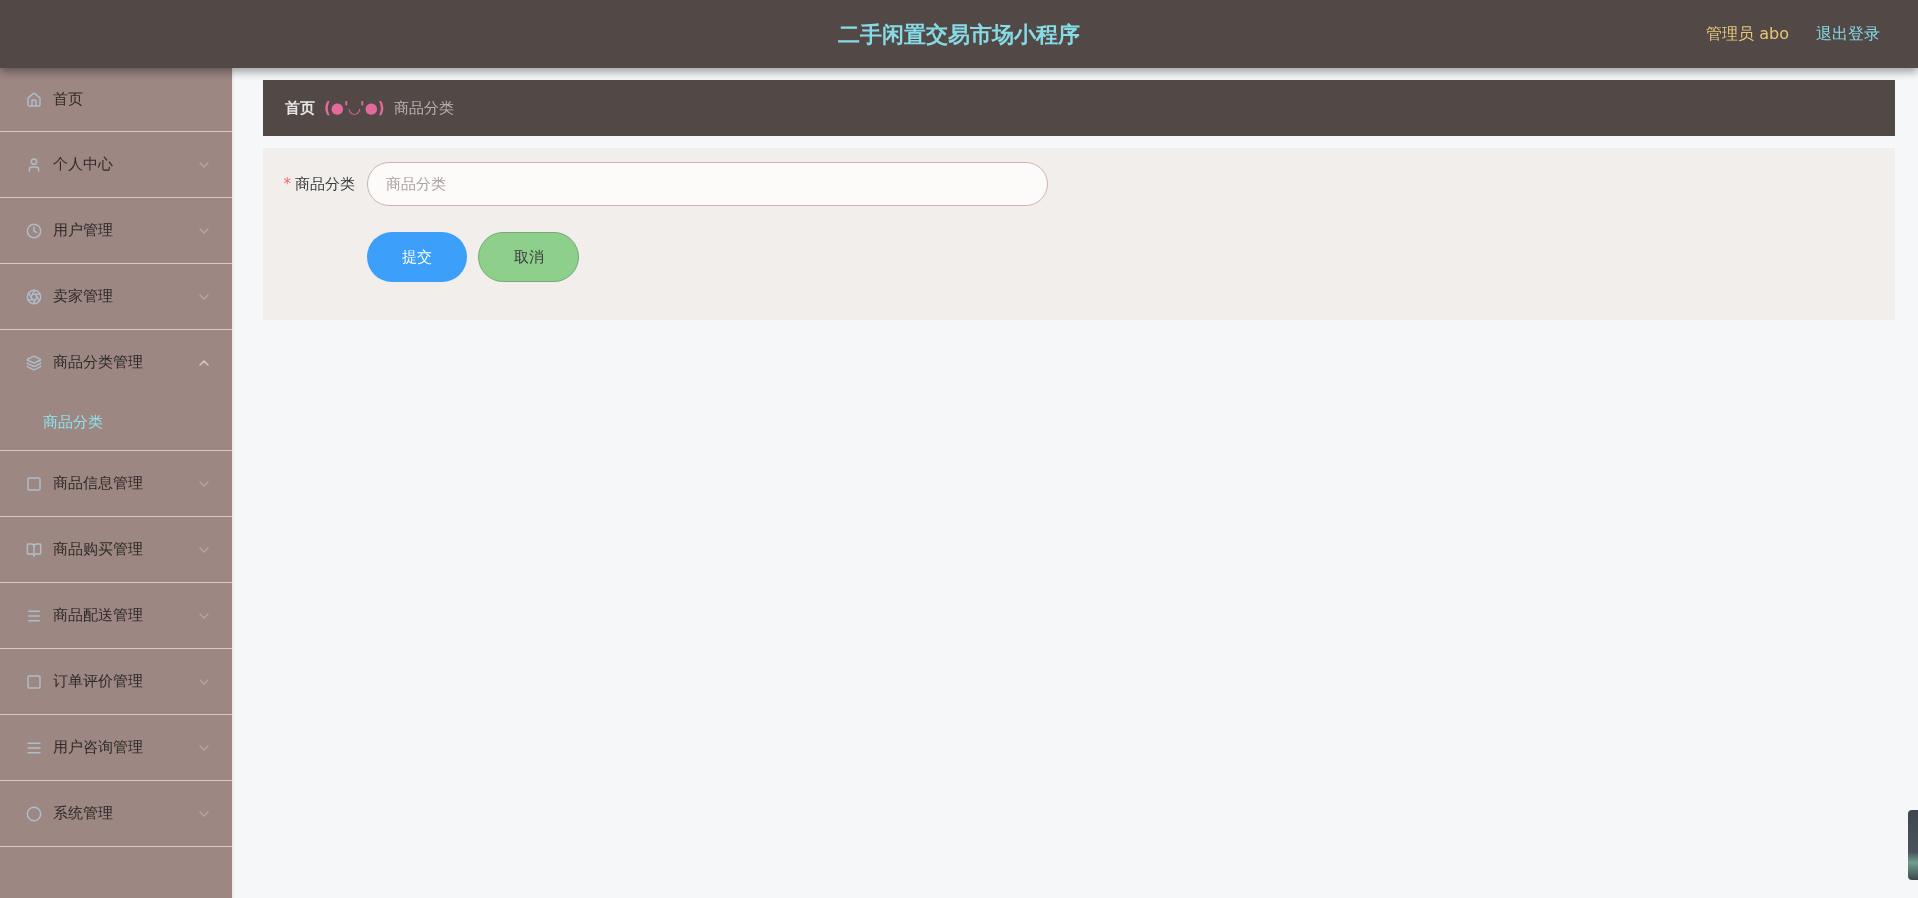 This screenshot has width=1918, height=898. Describe the element at coordinates (34, 549) in the screenshot. I see `book-icon` at that location.